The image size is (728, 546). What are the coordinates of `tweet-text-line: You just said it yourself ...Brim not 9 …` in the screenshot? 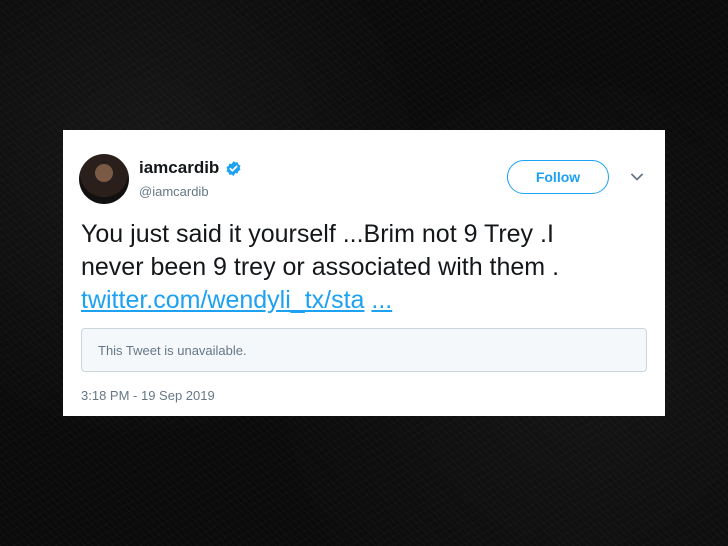 It's located at (317, 234).